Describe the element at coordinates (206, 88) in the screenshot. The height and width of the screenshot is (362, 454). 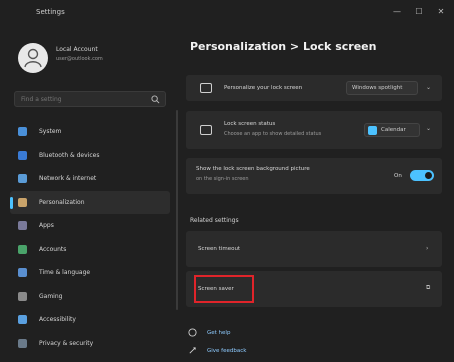
I see `image-icon` at that location.